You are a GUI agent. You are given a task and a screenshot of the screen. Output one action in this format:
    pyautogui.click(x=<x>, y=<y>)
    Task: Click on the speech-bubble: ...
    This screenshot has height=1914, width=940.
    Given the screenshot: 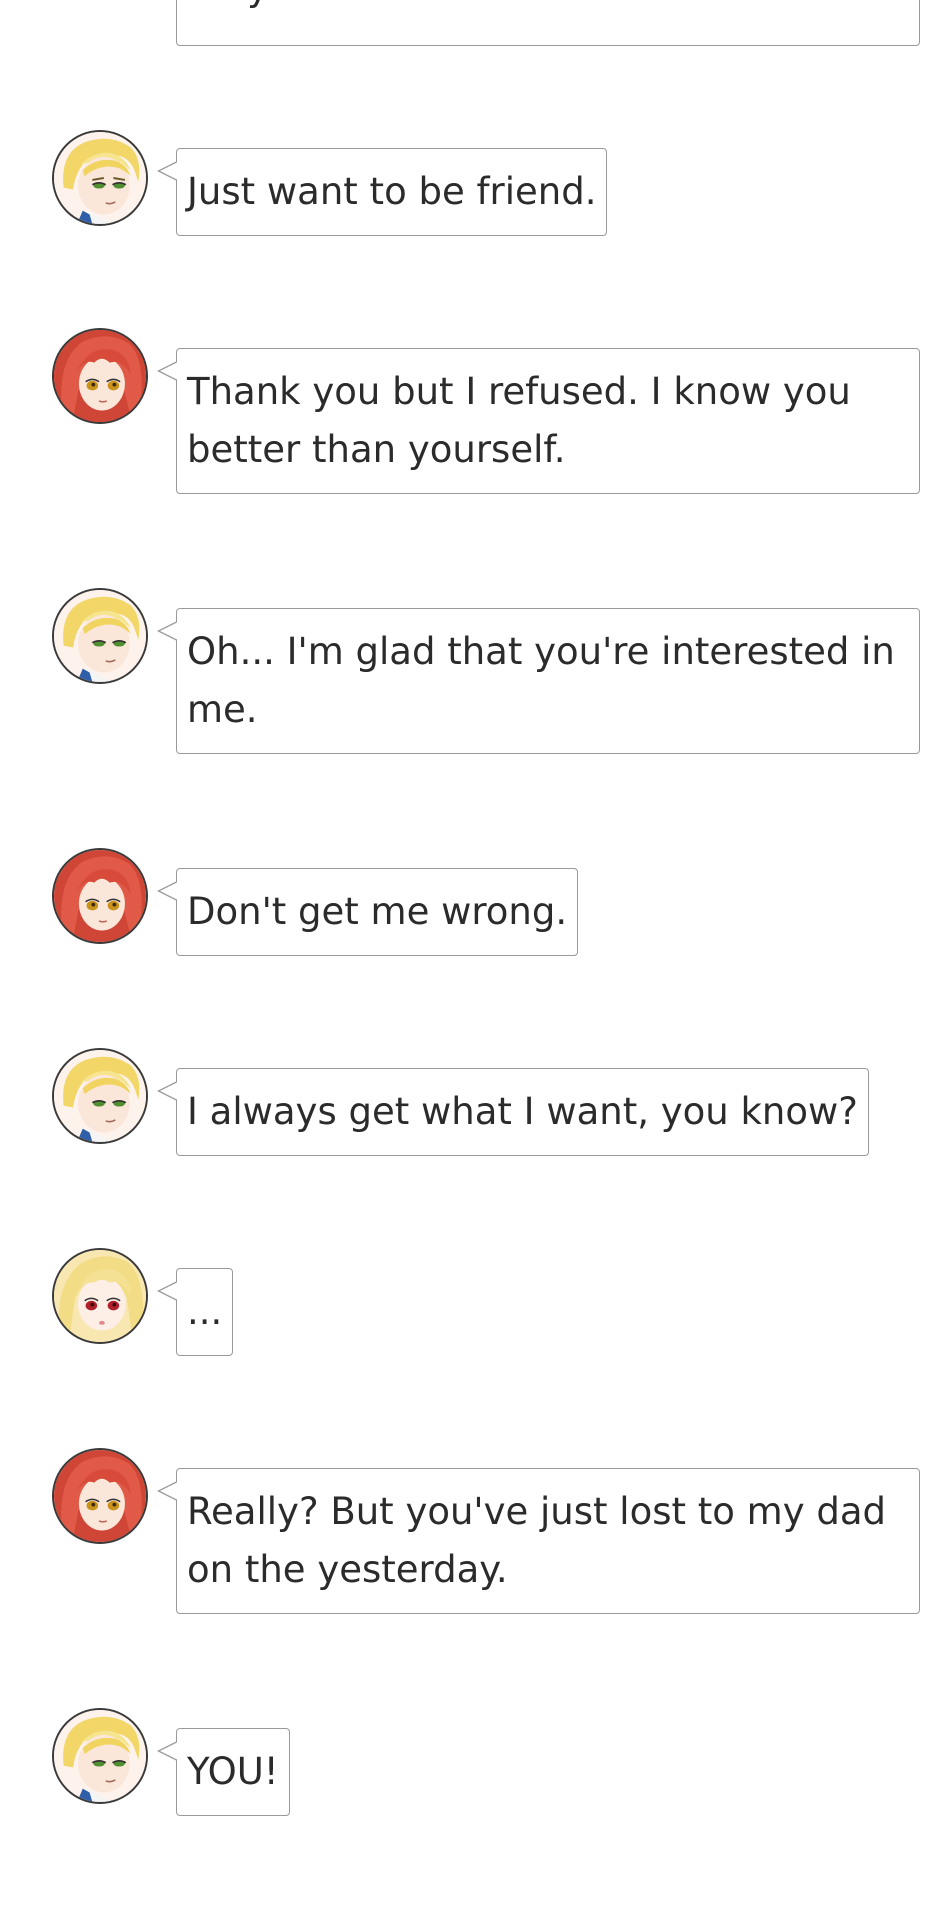 What is the action you would take?
    pyautogui.click(x=195, y=1312)
    